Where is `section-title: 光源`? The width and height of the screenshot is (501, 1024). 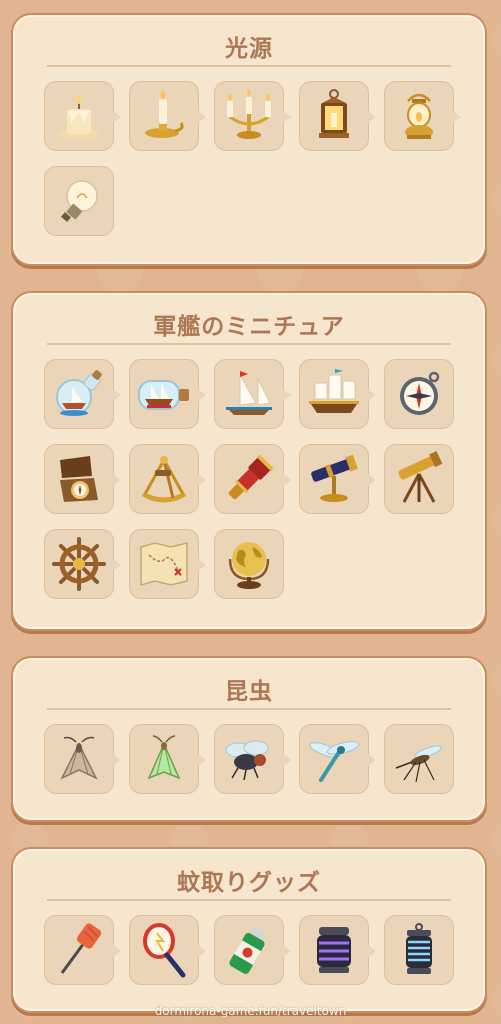 section-title: 光源 is located at coordinates (249, 49).